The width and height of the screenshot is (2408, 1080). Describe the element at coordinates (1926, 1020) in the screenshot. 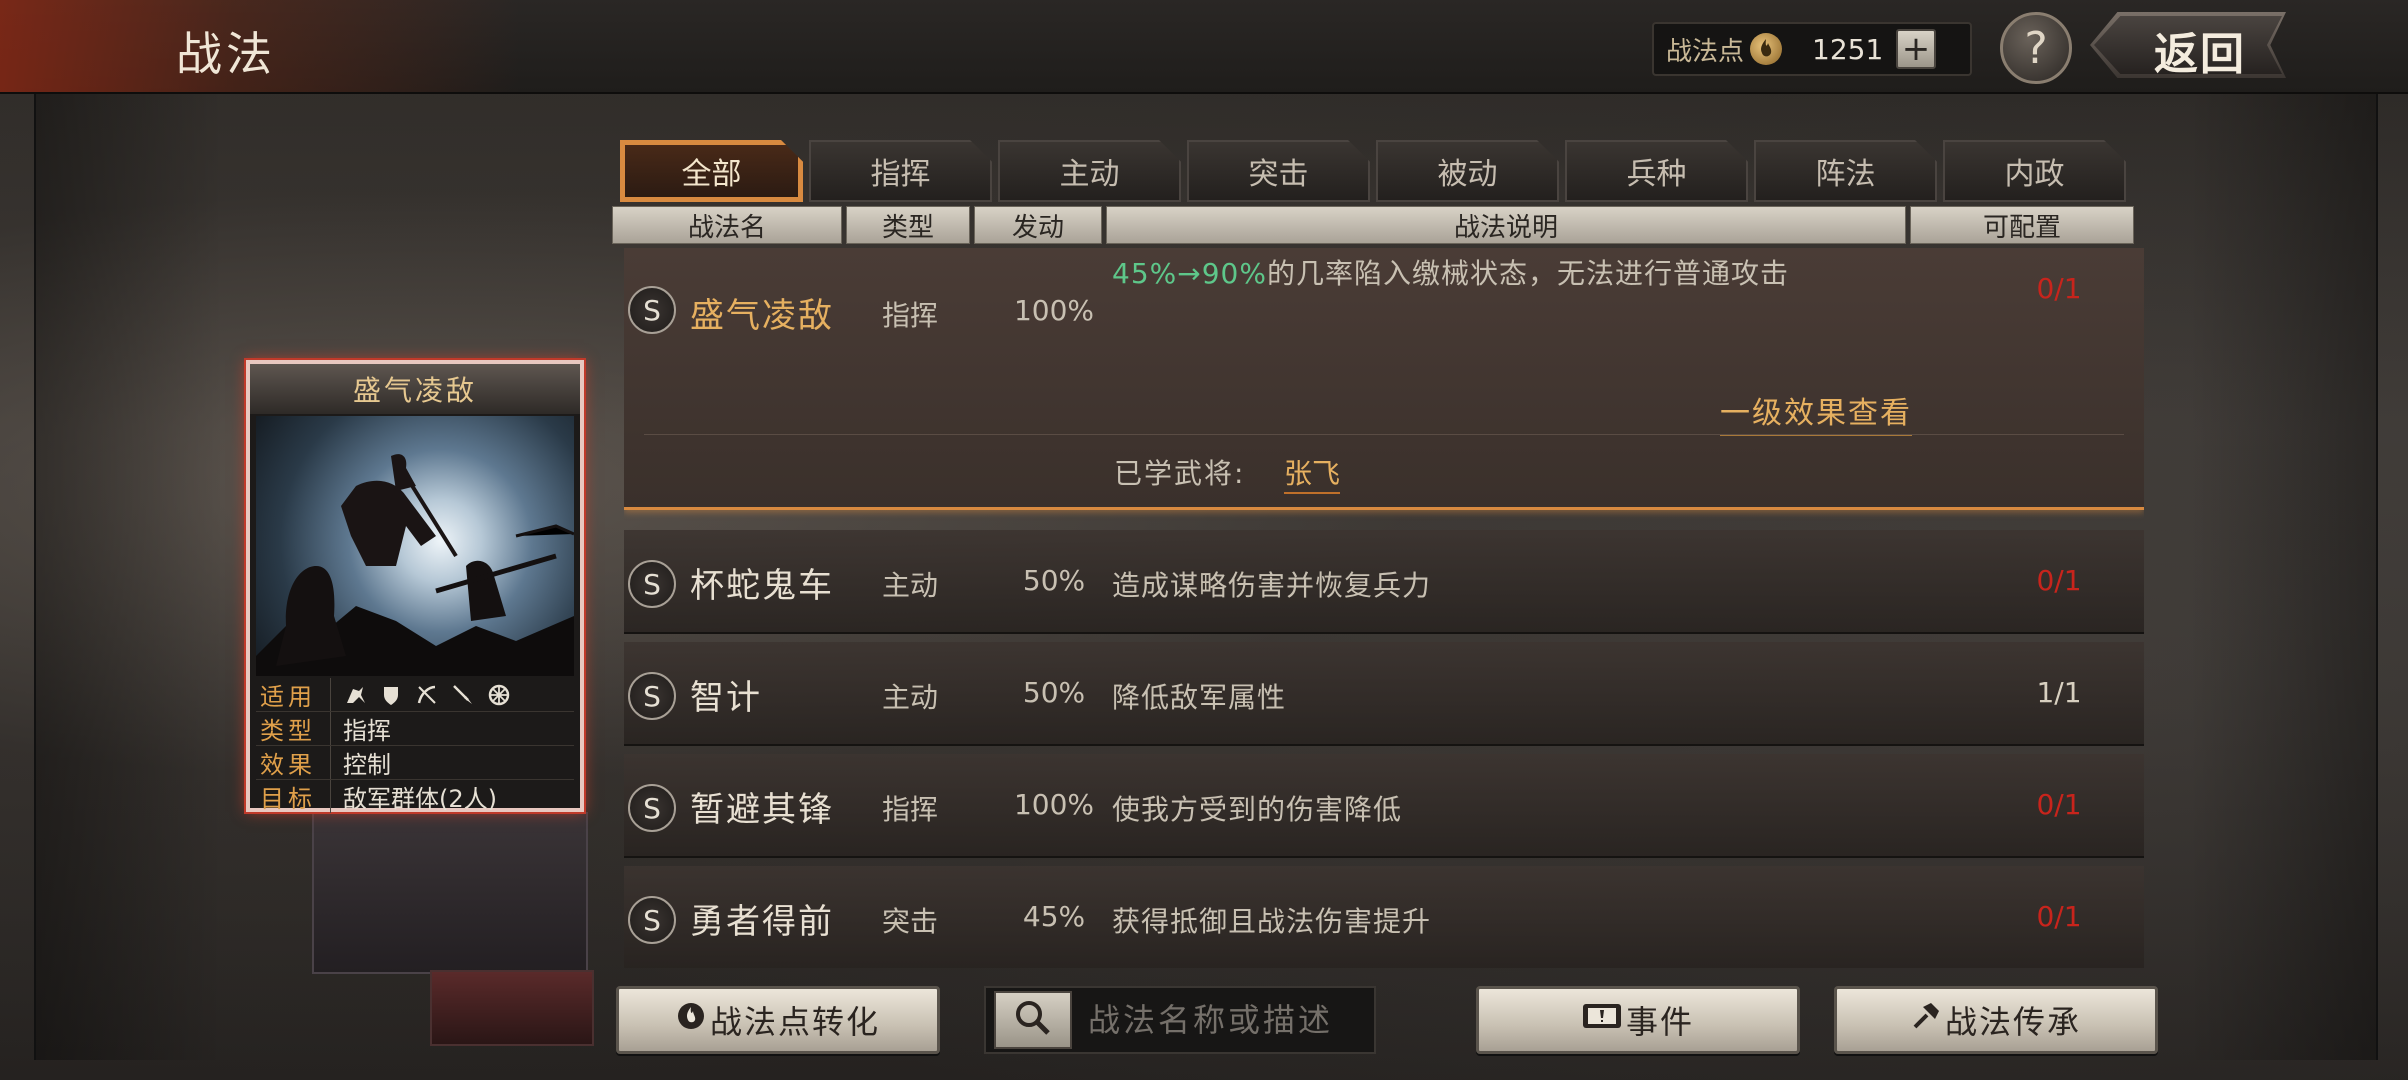

I see `hammer-icon` at that location.